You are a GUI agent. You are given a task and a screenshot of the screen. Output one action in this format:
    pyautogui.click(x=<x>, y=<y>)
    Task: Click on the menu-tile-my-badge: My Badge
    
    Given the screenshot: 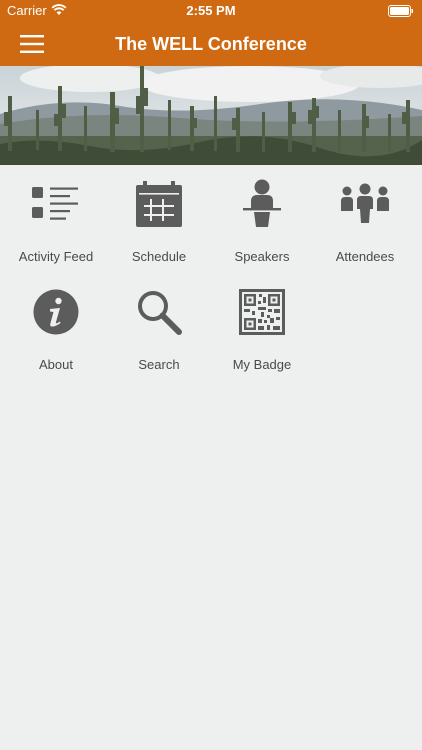 What is the action you would take?
    pyautogui.click(x=262, y=325)
    